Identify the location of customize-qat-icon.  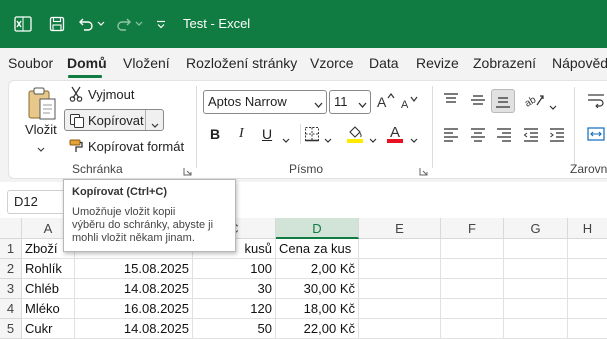
(161, 24).